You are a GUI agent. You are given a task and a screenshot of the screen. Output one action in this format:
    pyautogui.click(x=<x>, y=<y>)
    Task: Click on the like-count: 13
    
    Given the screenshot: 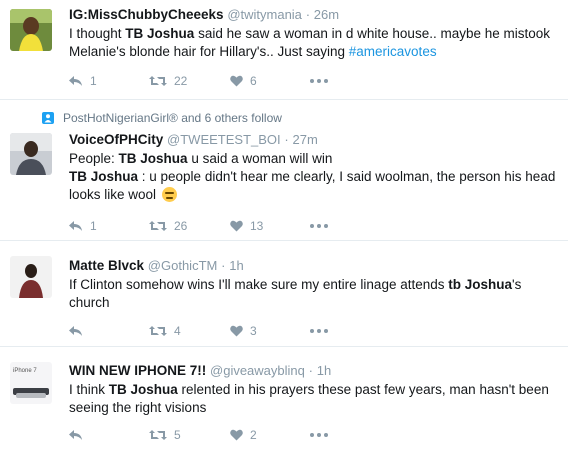 What is the action you would take?
    pyautogui.click(x=257, y=226)
    